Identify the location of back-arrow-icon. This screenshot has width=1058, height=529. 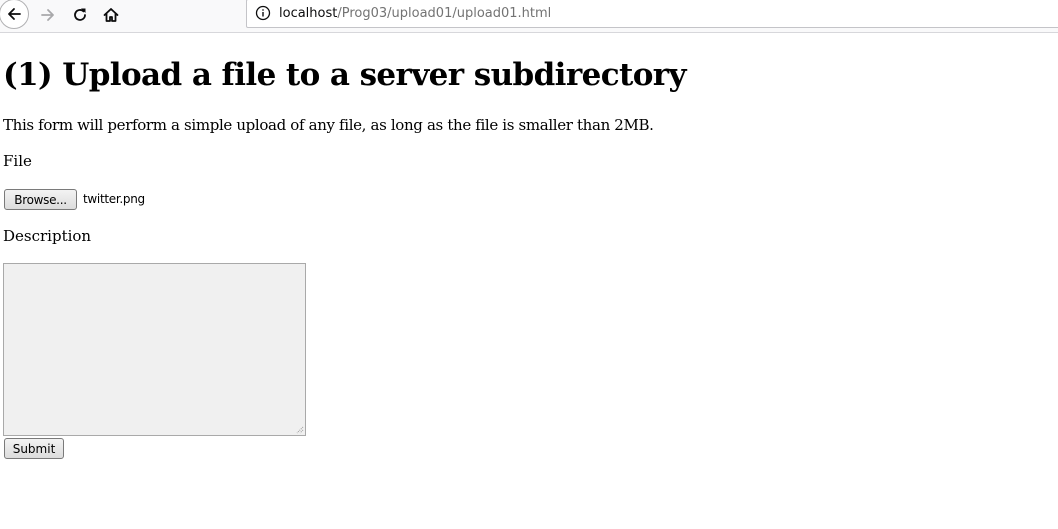
(14, 14).